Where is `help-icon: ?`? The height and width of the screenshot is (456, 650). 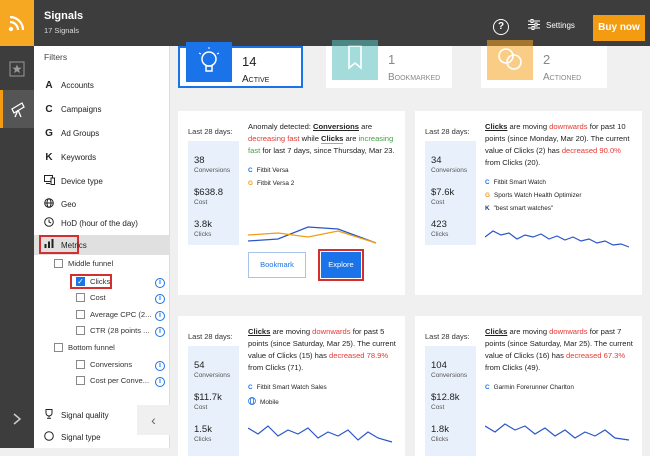
help-icon: ? is located at coordinates (501, 27).